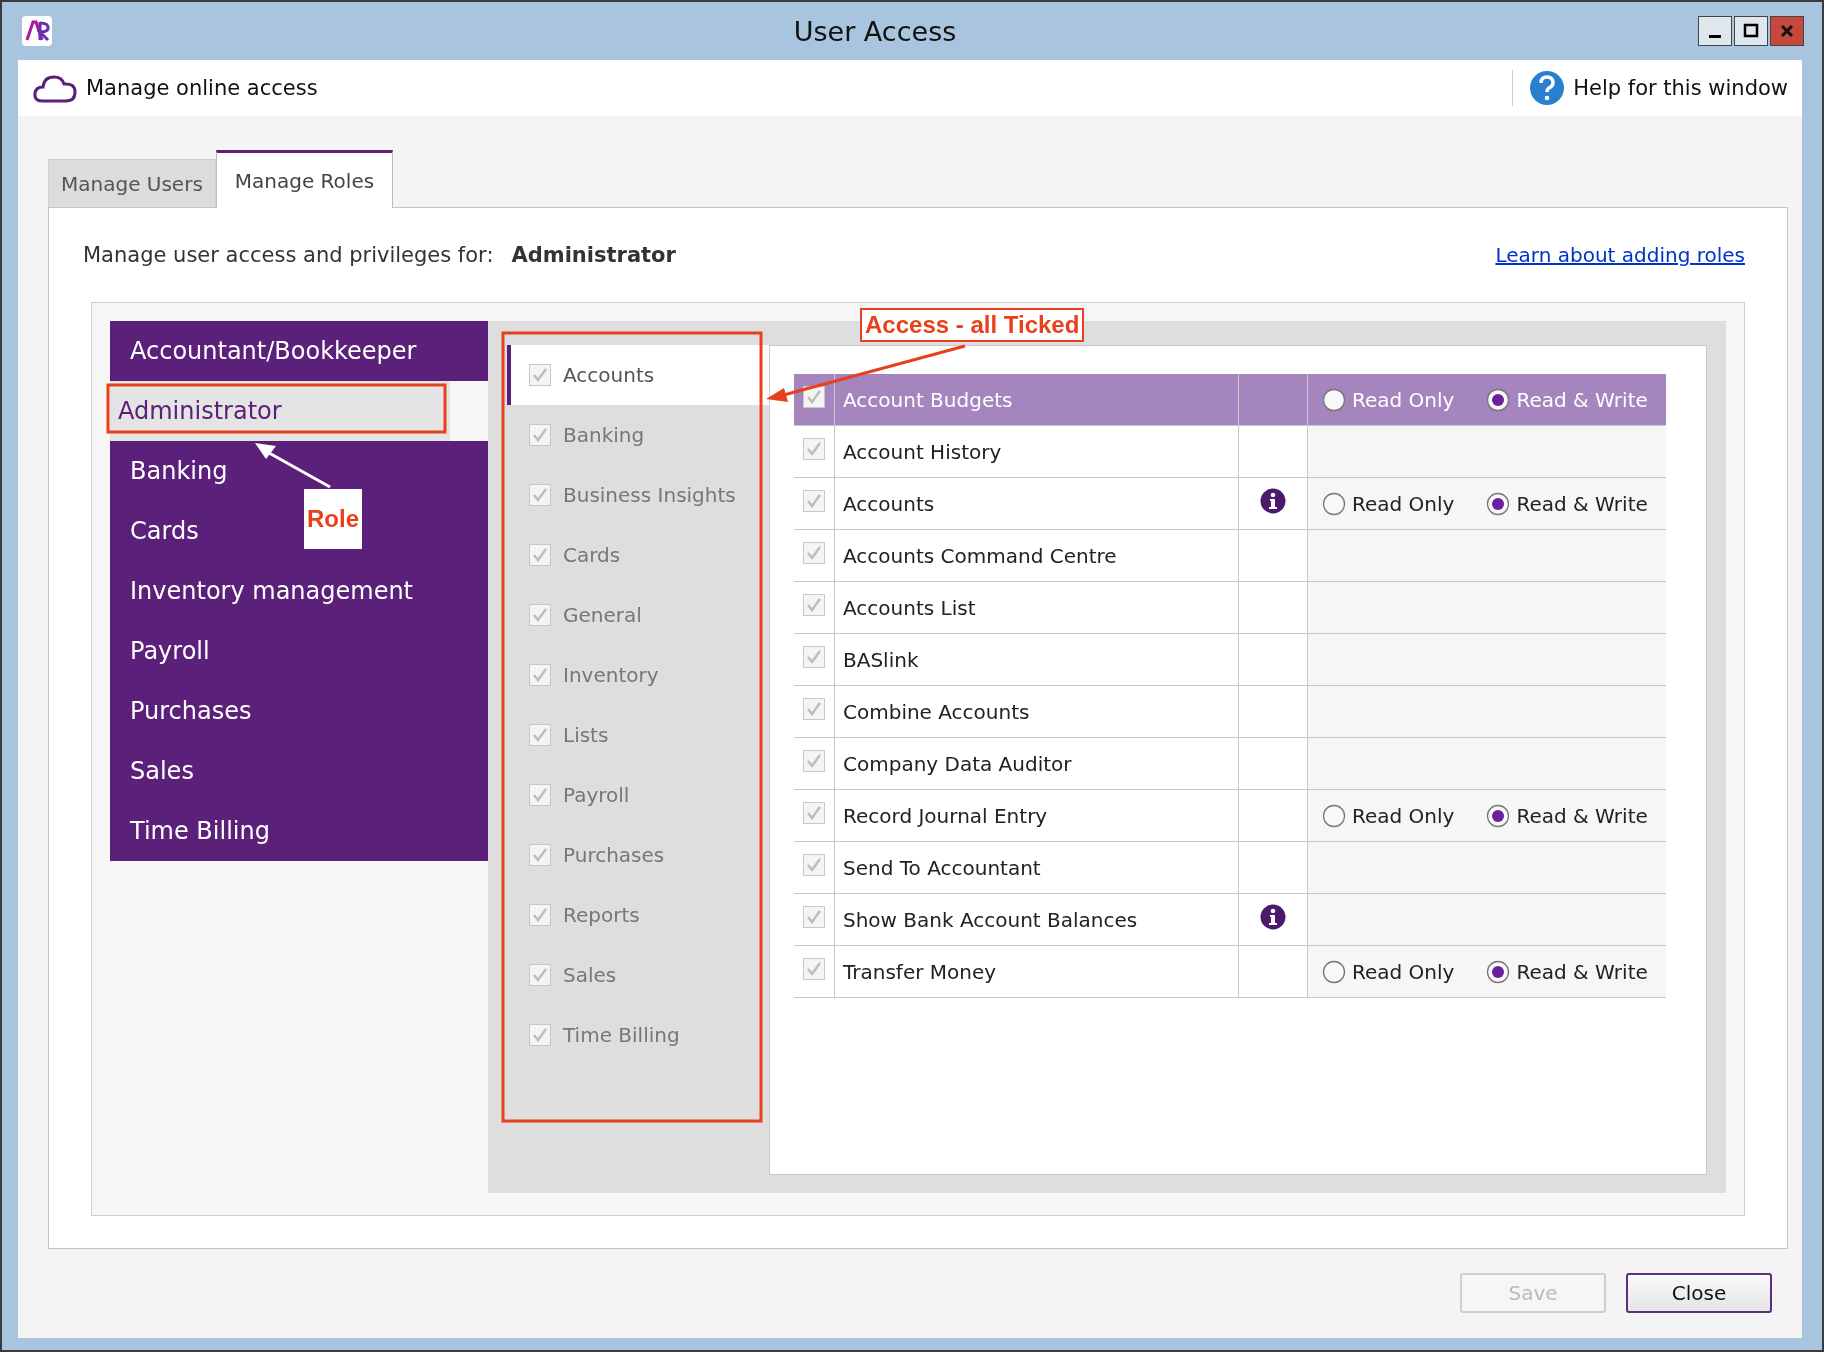  I want to click on permission-name: Accounts List, so click(909, 607).